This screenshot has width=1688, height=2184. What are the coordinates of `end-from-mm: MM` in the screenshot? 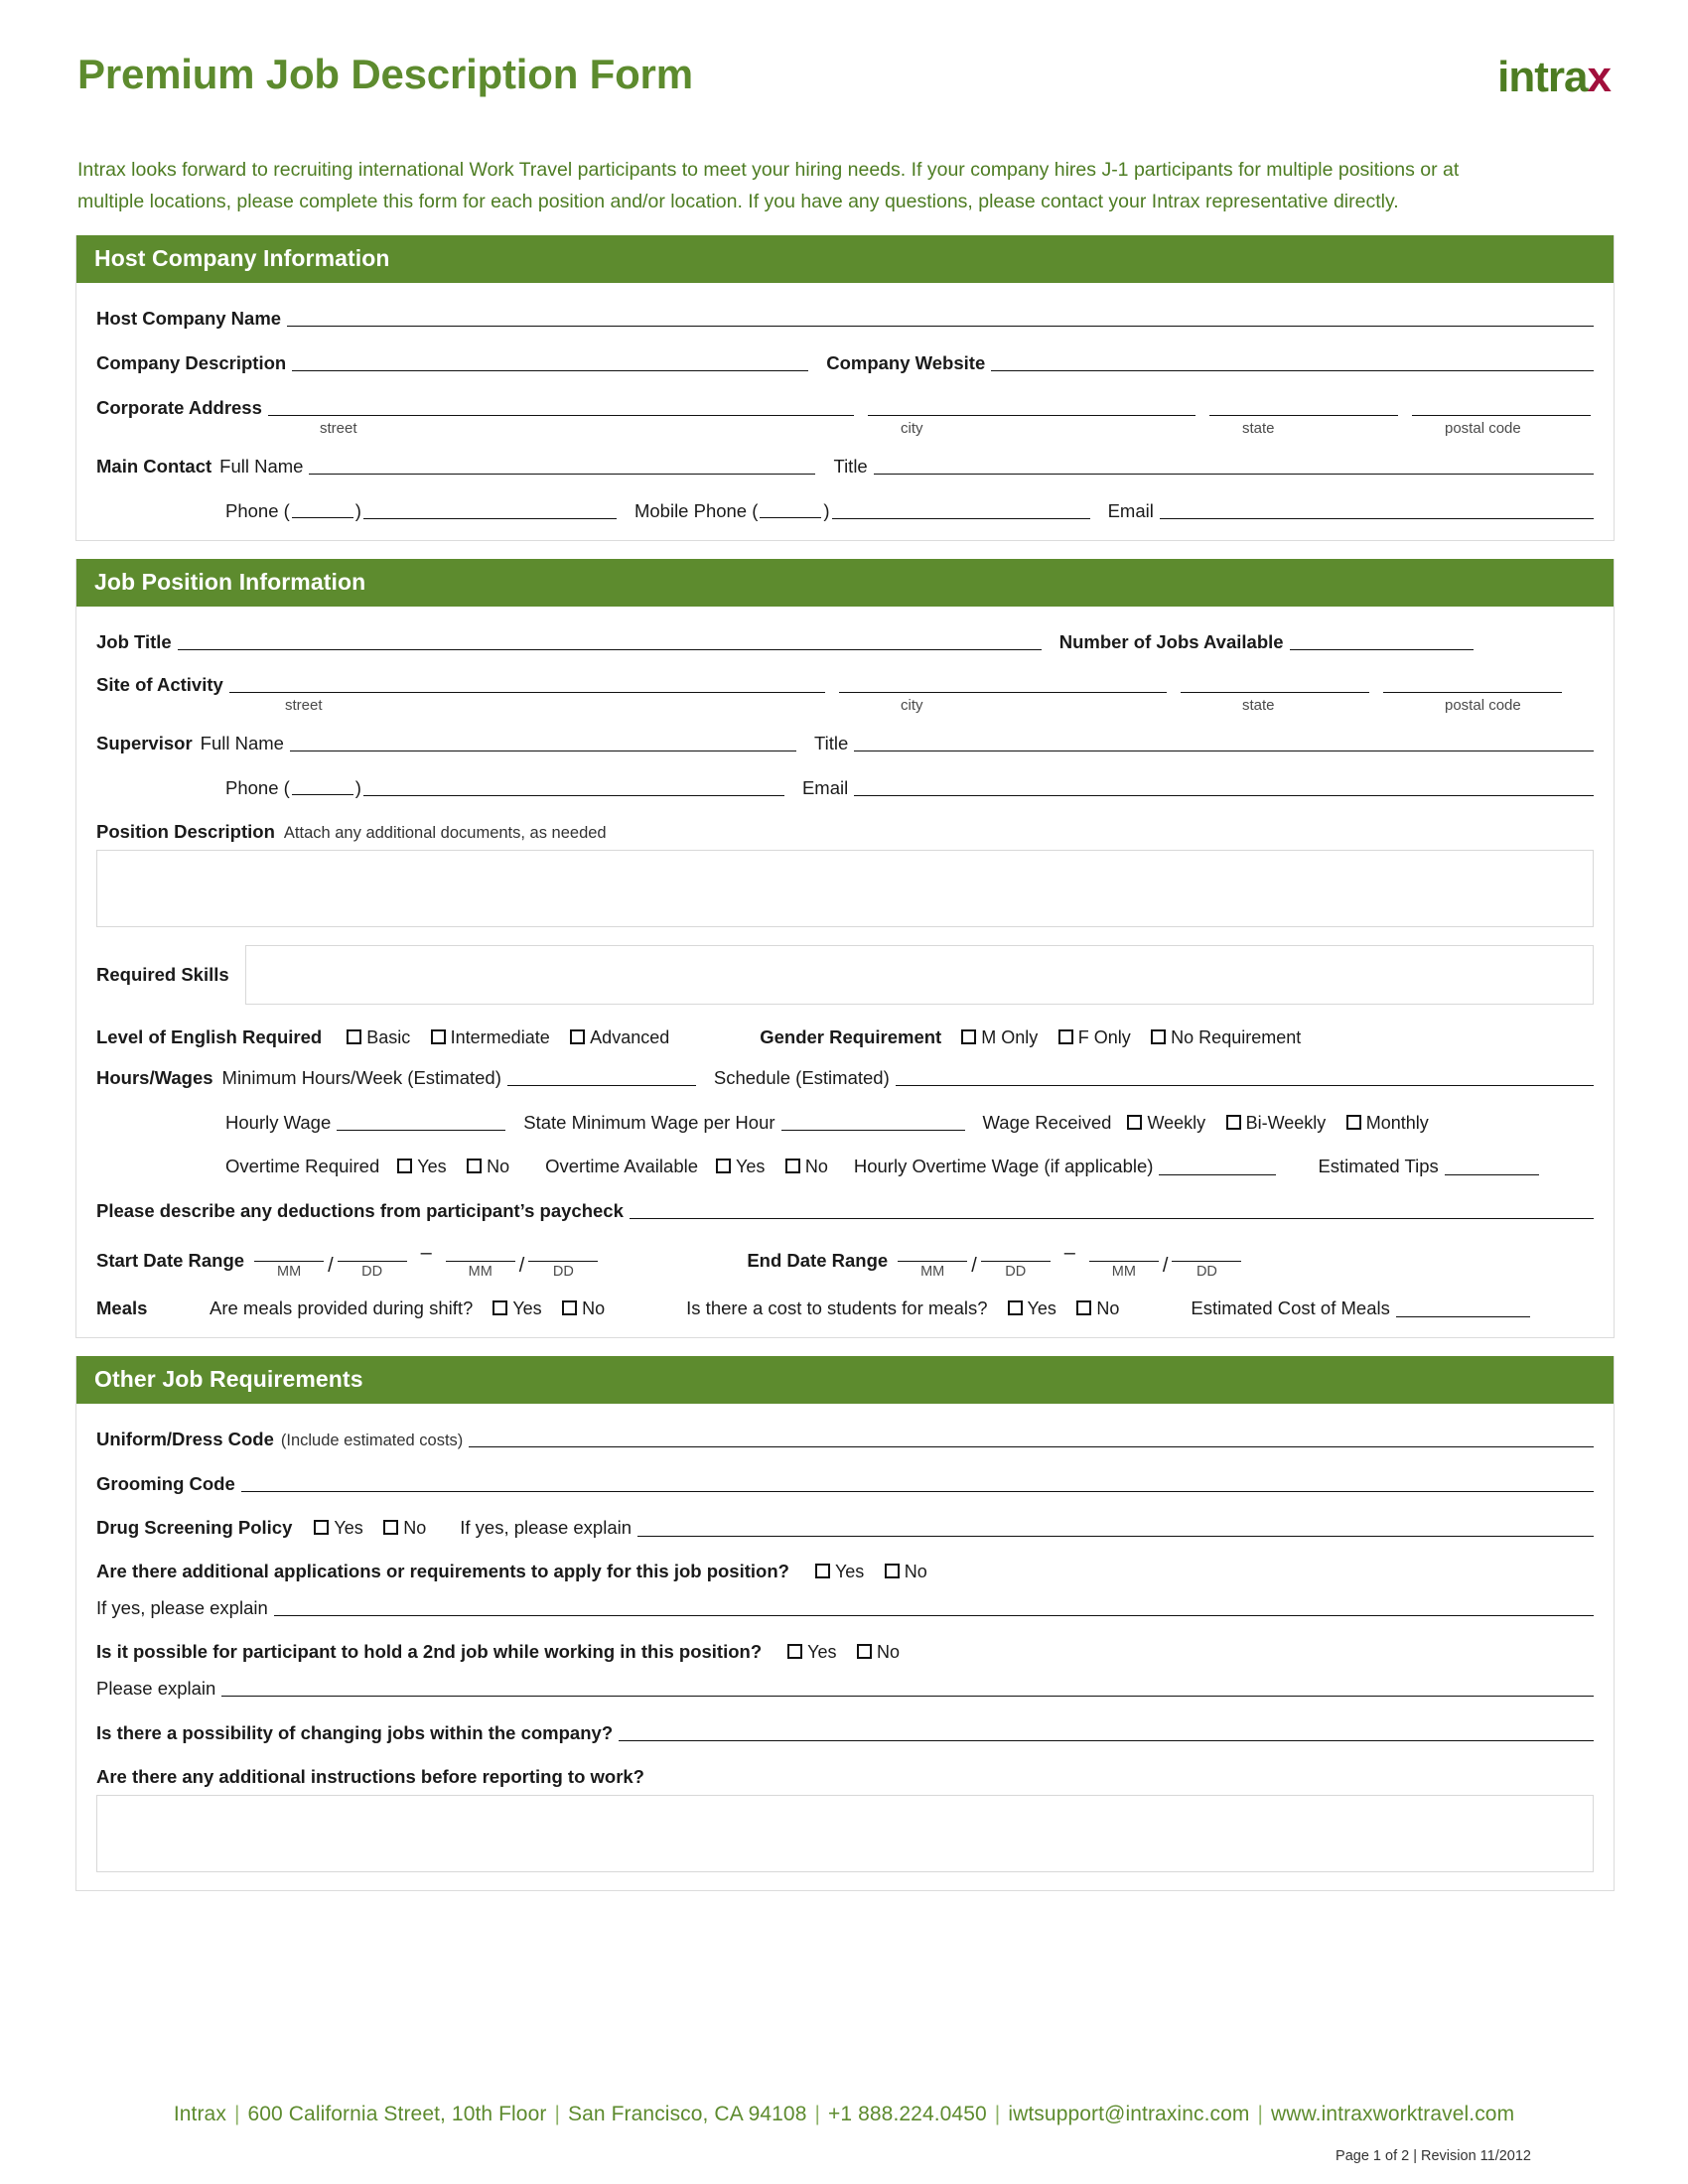 It's located at (933, 1262).